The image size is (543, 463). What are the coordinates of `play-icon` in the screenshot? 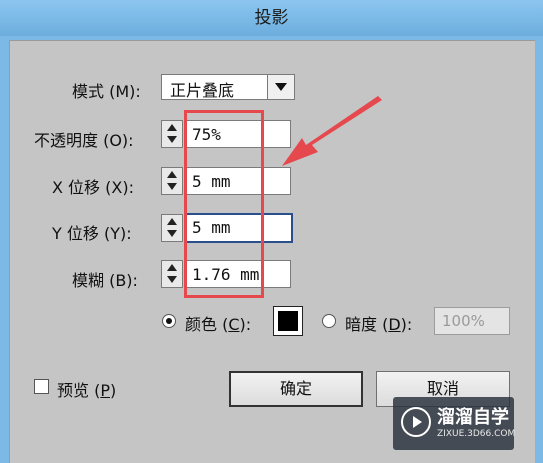 It's located at (416, 422).